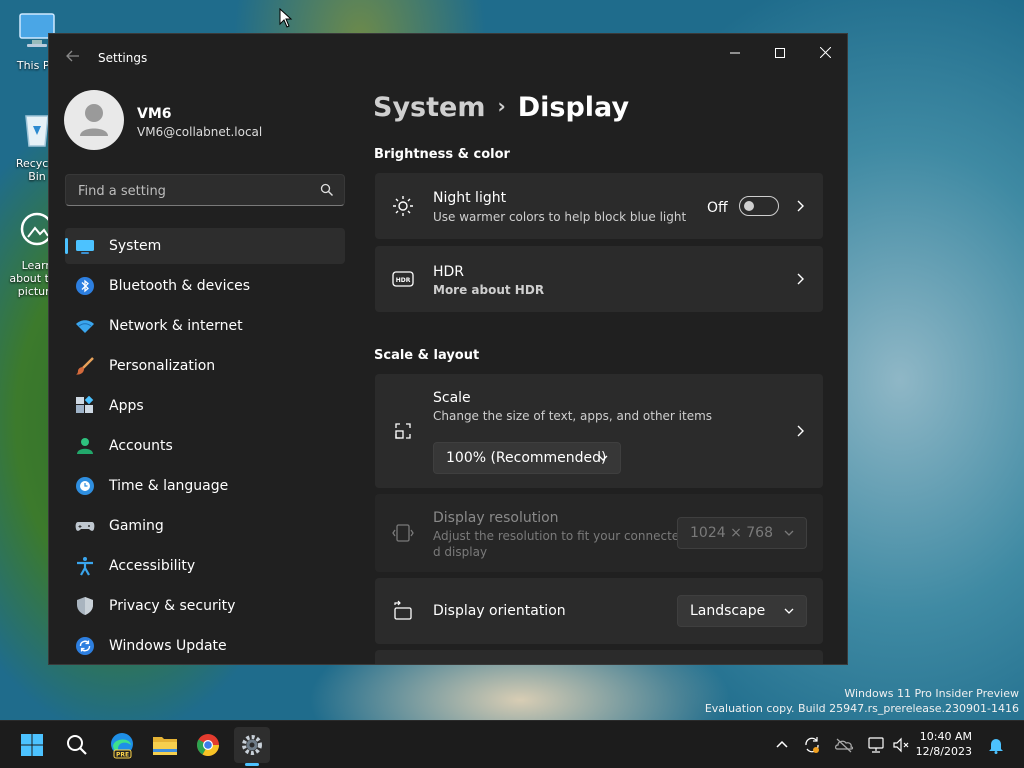 Image resolution: width=1024 pixels, height=768 pixels. I want to click on brightness-icon, so click(403, 206).